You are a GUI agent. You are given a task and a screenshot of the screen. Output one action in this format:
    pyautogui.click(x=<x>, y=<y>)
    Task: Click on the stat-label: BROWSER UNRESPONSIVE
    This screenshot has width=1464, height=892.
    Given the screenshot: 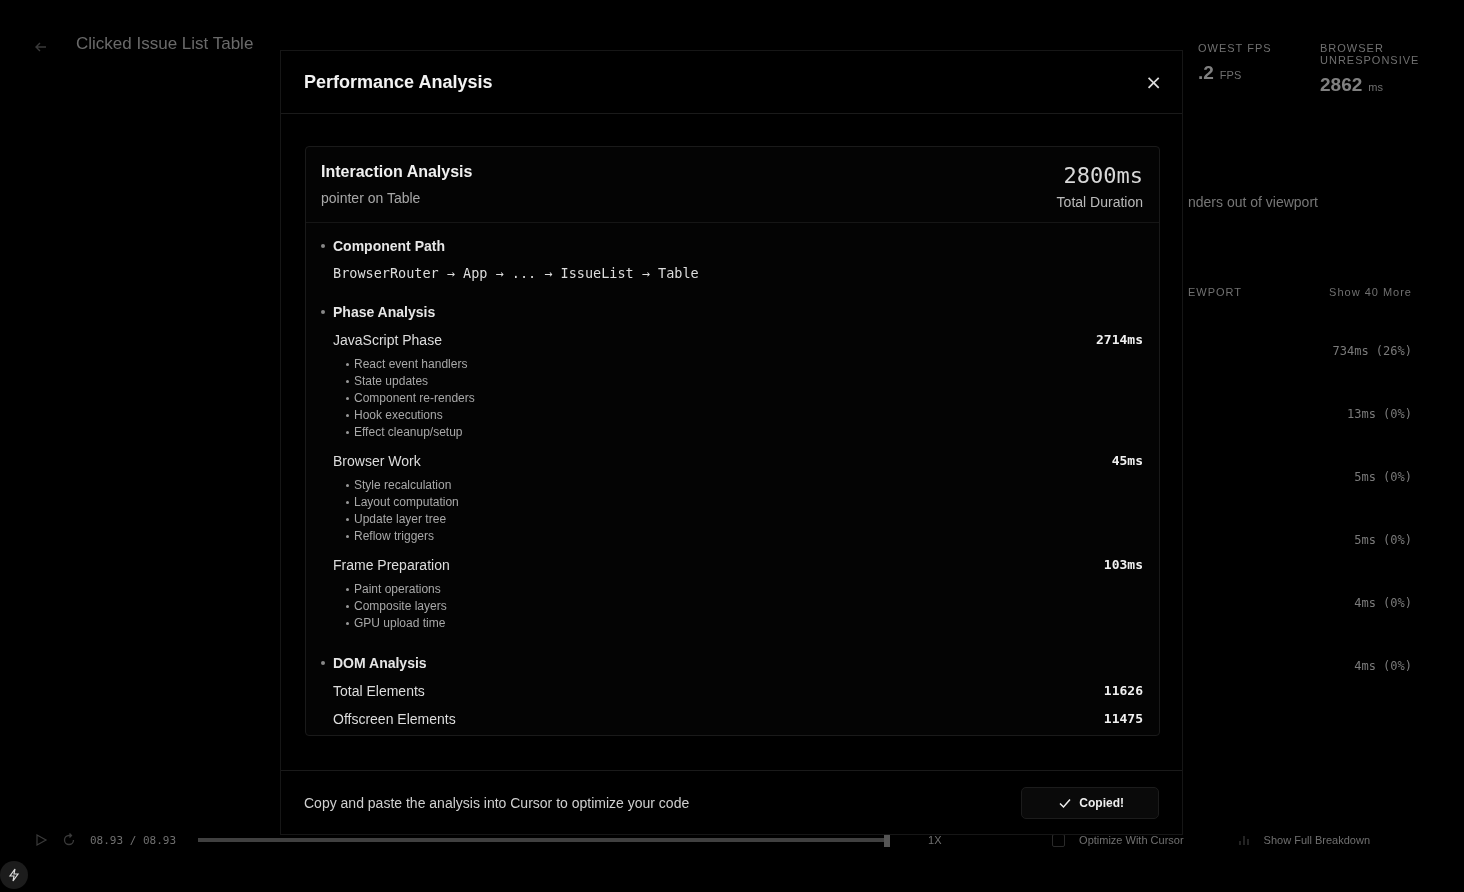 What is the action you would take?
    pyautogui.click(x=1370, y=54)
    